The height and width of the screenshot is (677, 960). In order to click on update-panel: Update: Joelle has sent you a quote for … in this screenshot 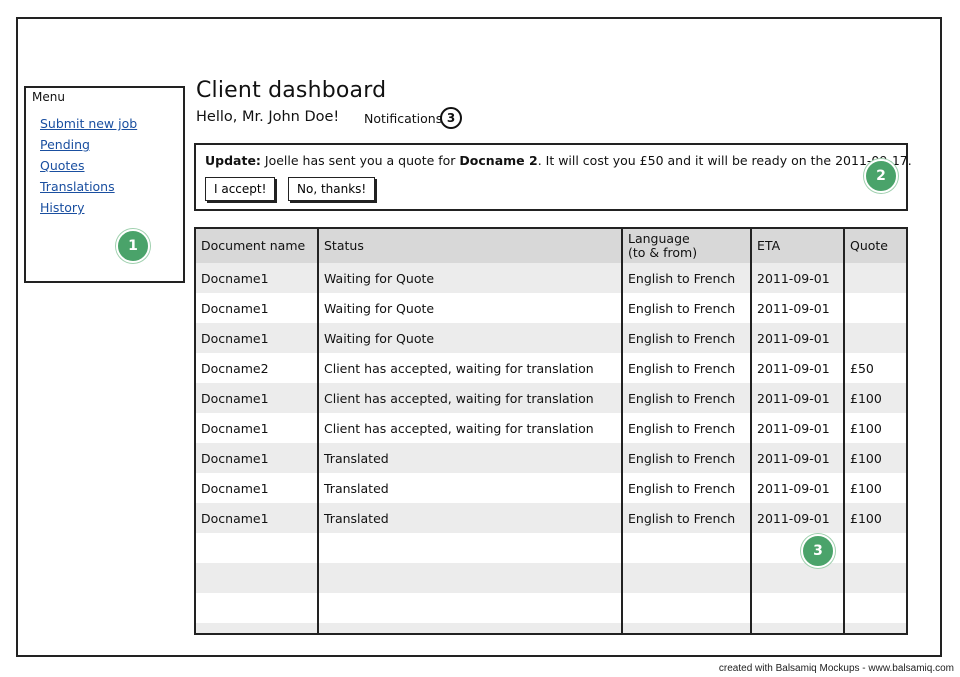, I will do `click(553, 177)`.